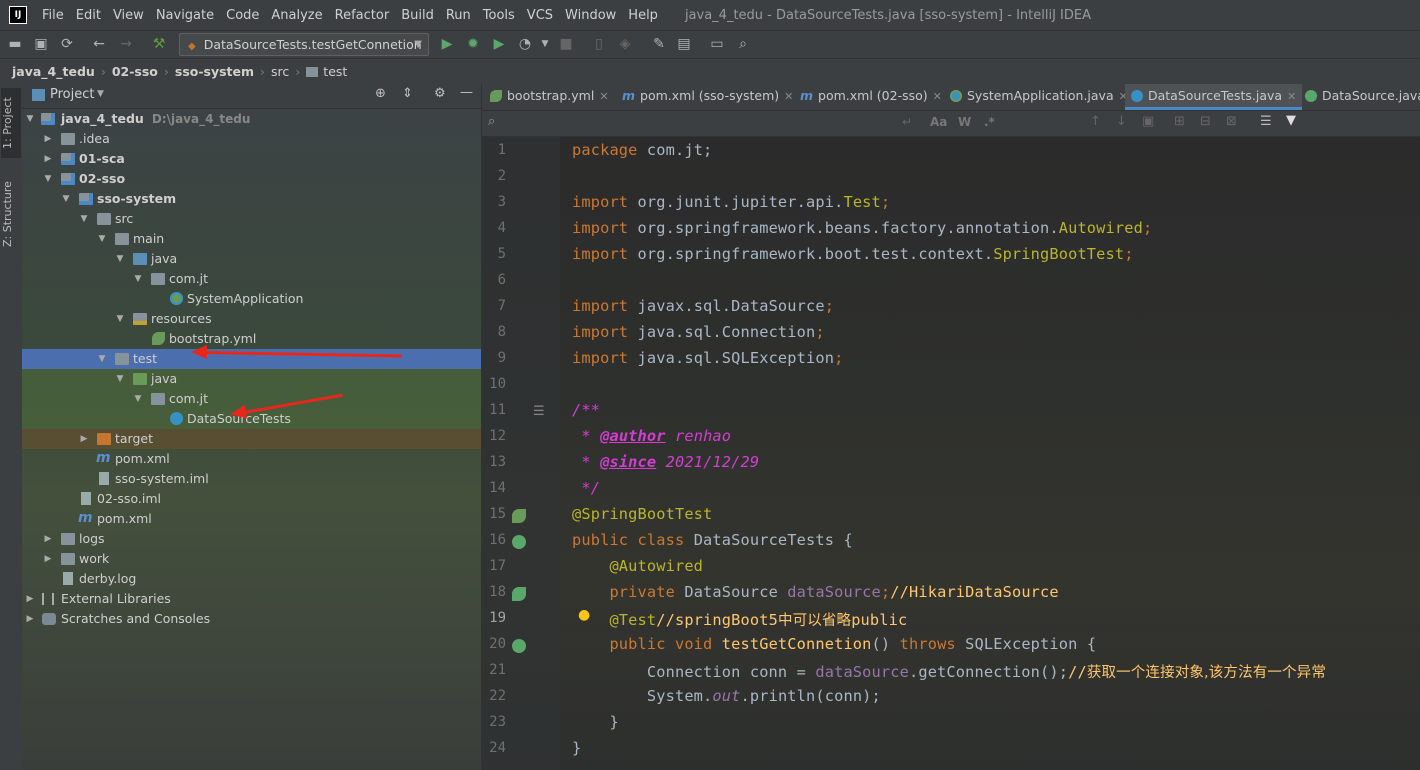 This screenshot has width=1420, height=770. I want to click on menu-build: Build, so click(418, 15).